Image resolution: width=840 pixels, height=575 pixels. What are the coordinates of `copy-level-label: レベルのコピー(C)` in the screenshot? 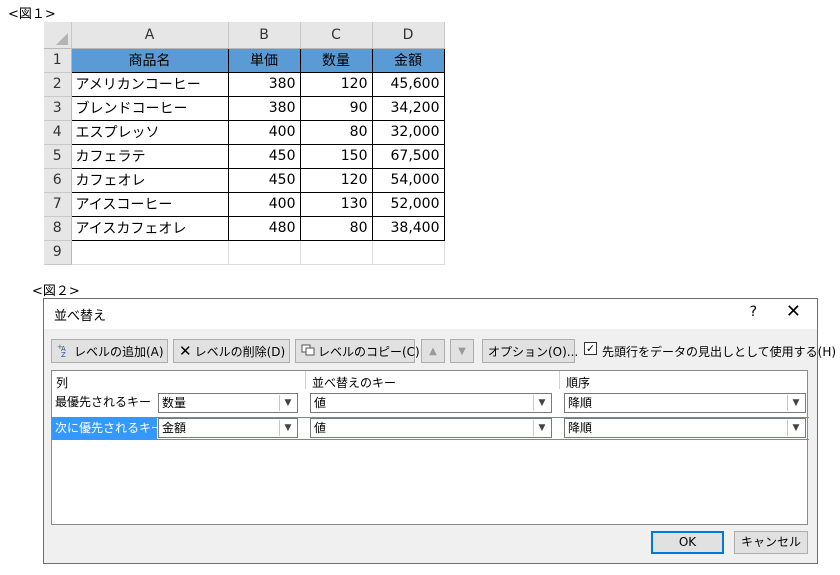 It's located at (369, 351).